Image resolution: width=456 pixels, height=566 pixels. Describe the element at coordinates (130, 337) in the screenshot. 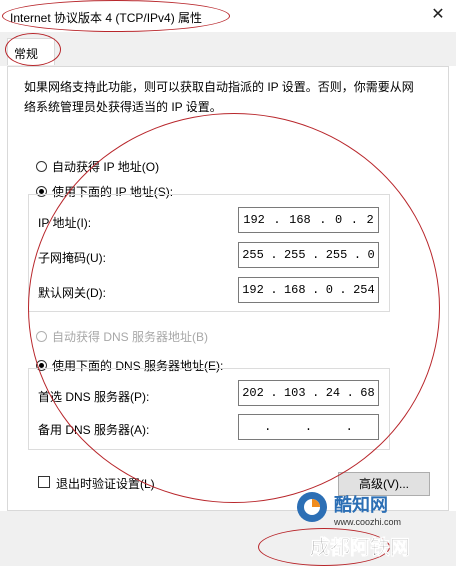

I see `dns-auto-label: 自动获得 DNS 服务器地址(B)` at that location.